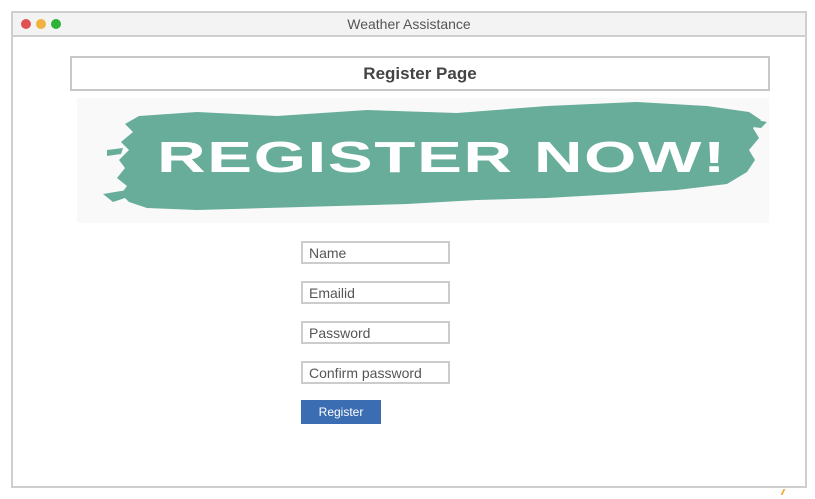 The height and width of the screenshot is (499, 815). What do you see at coordinates (375, 292) in the screenshot?
I see `emailid-input` at bounding box center [375, 292].